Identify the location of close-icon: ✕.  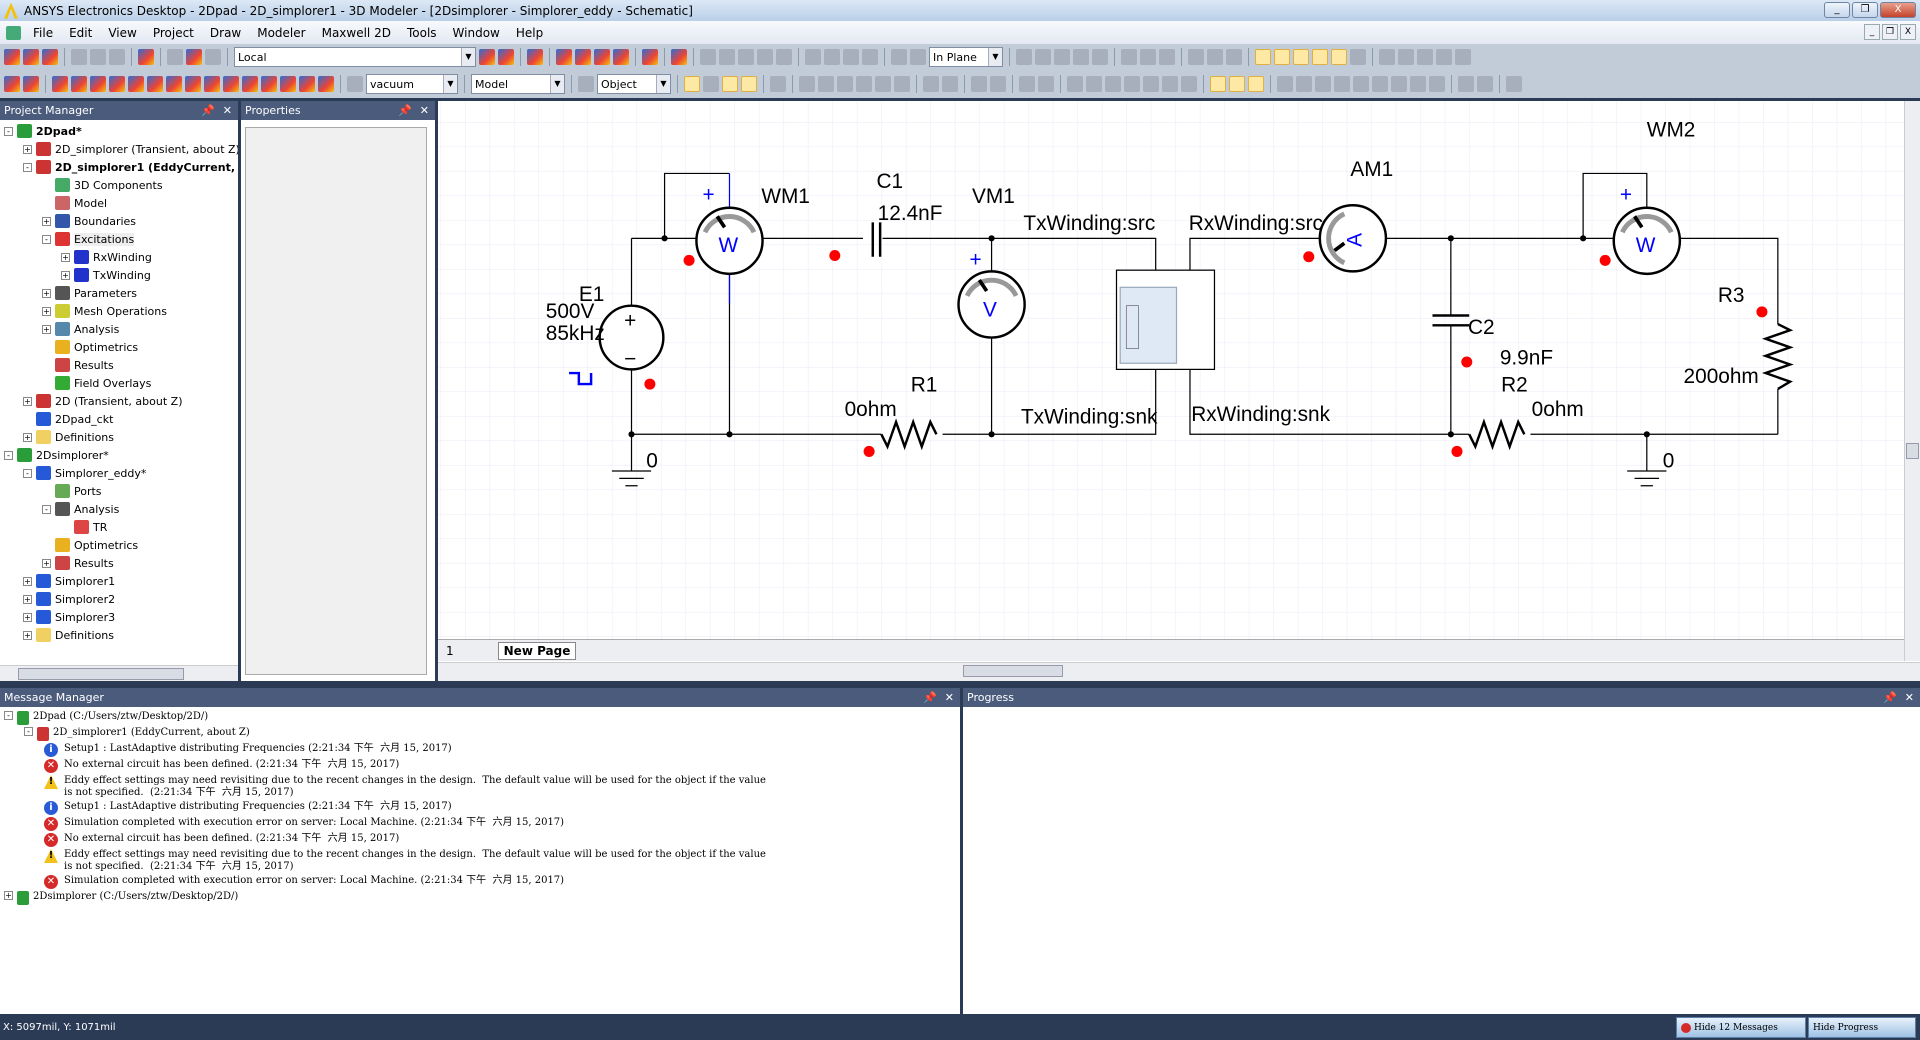
(424, 110).